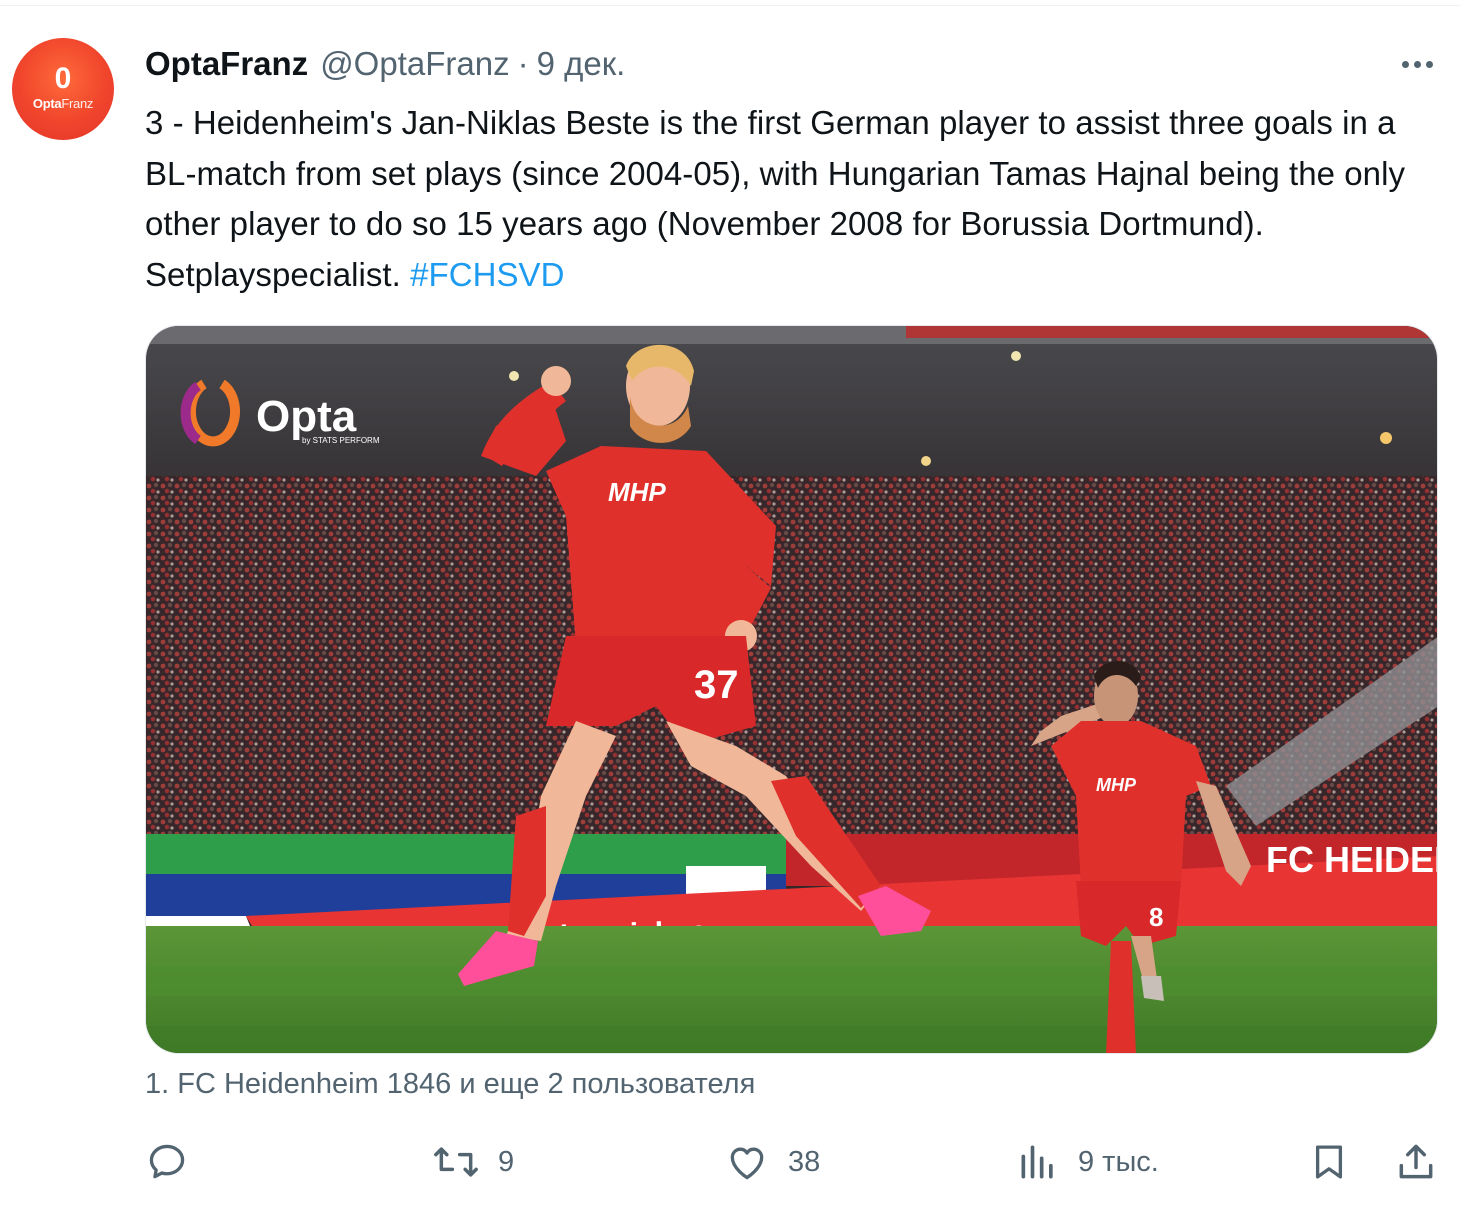 Image resolution: width=1460 pixels, height=1206 pixels. Describe the element at coordinates (341, 440) in the screenshot. I see `opta-logo-sub: by STATS PERFORM` at that location.